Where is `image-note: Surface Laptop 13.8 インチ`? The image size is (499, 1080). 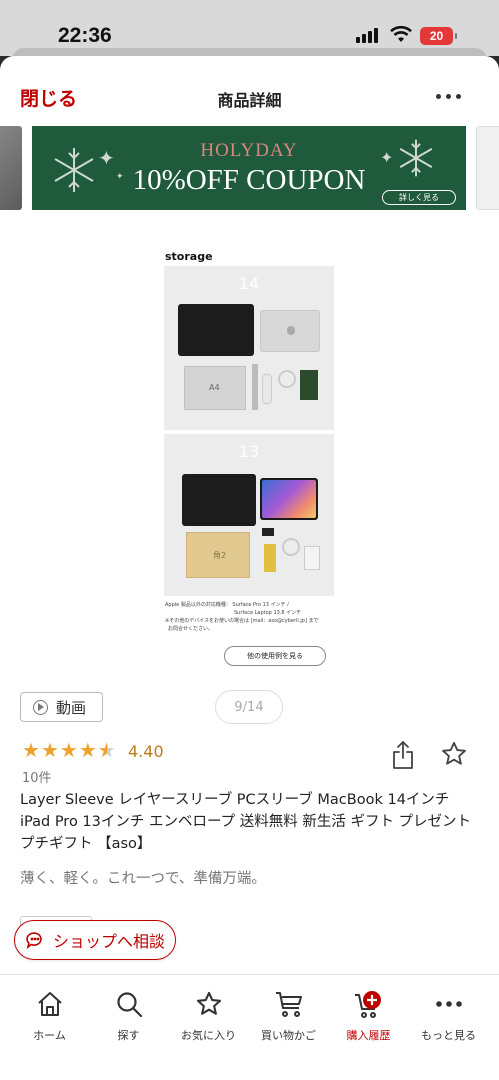 image-note: Surface Laptop 13.8 インチ is located at coordinates (268, 613).